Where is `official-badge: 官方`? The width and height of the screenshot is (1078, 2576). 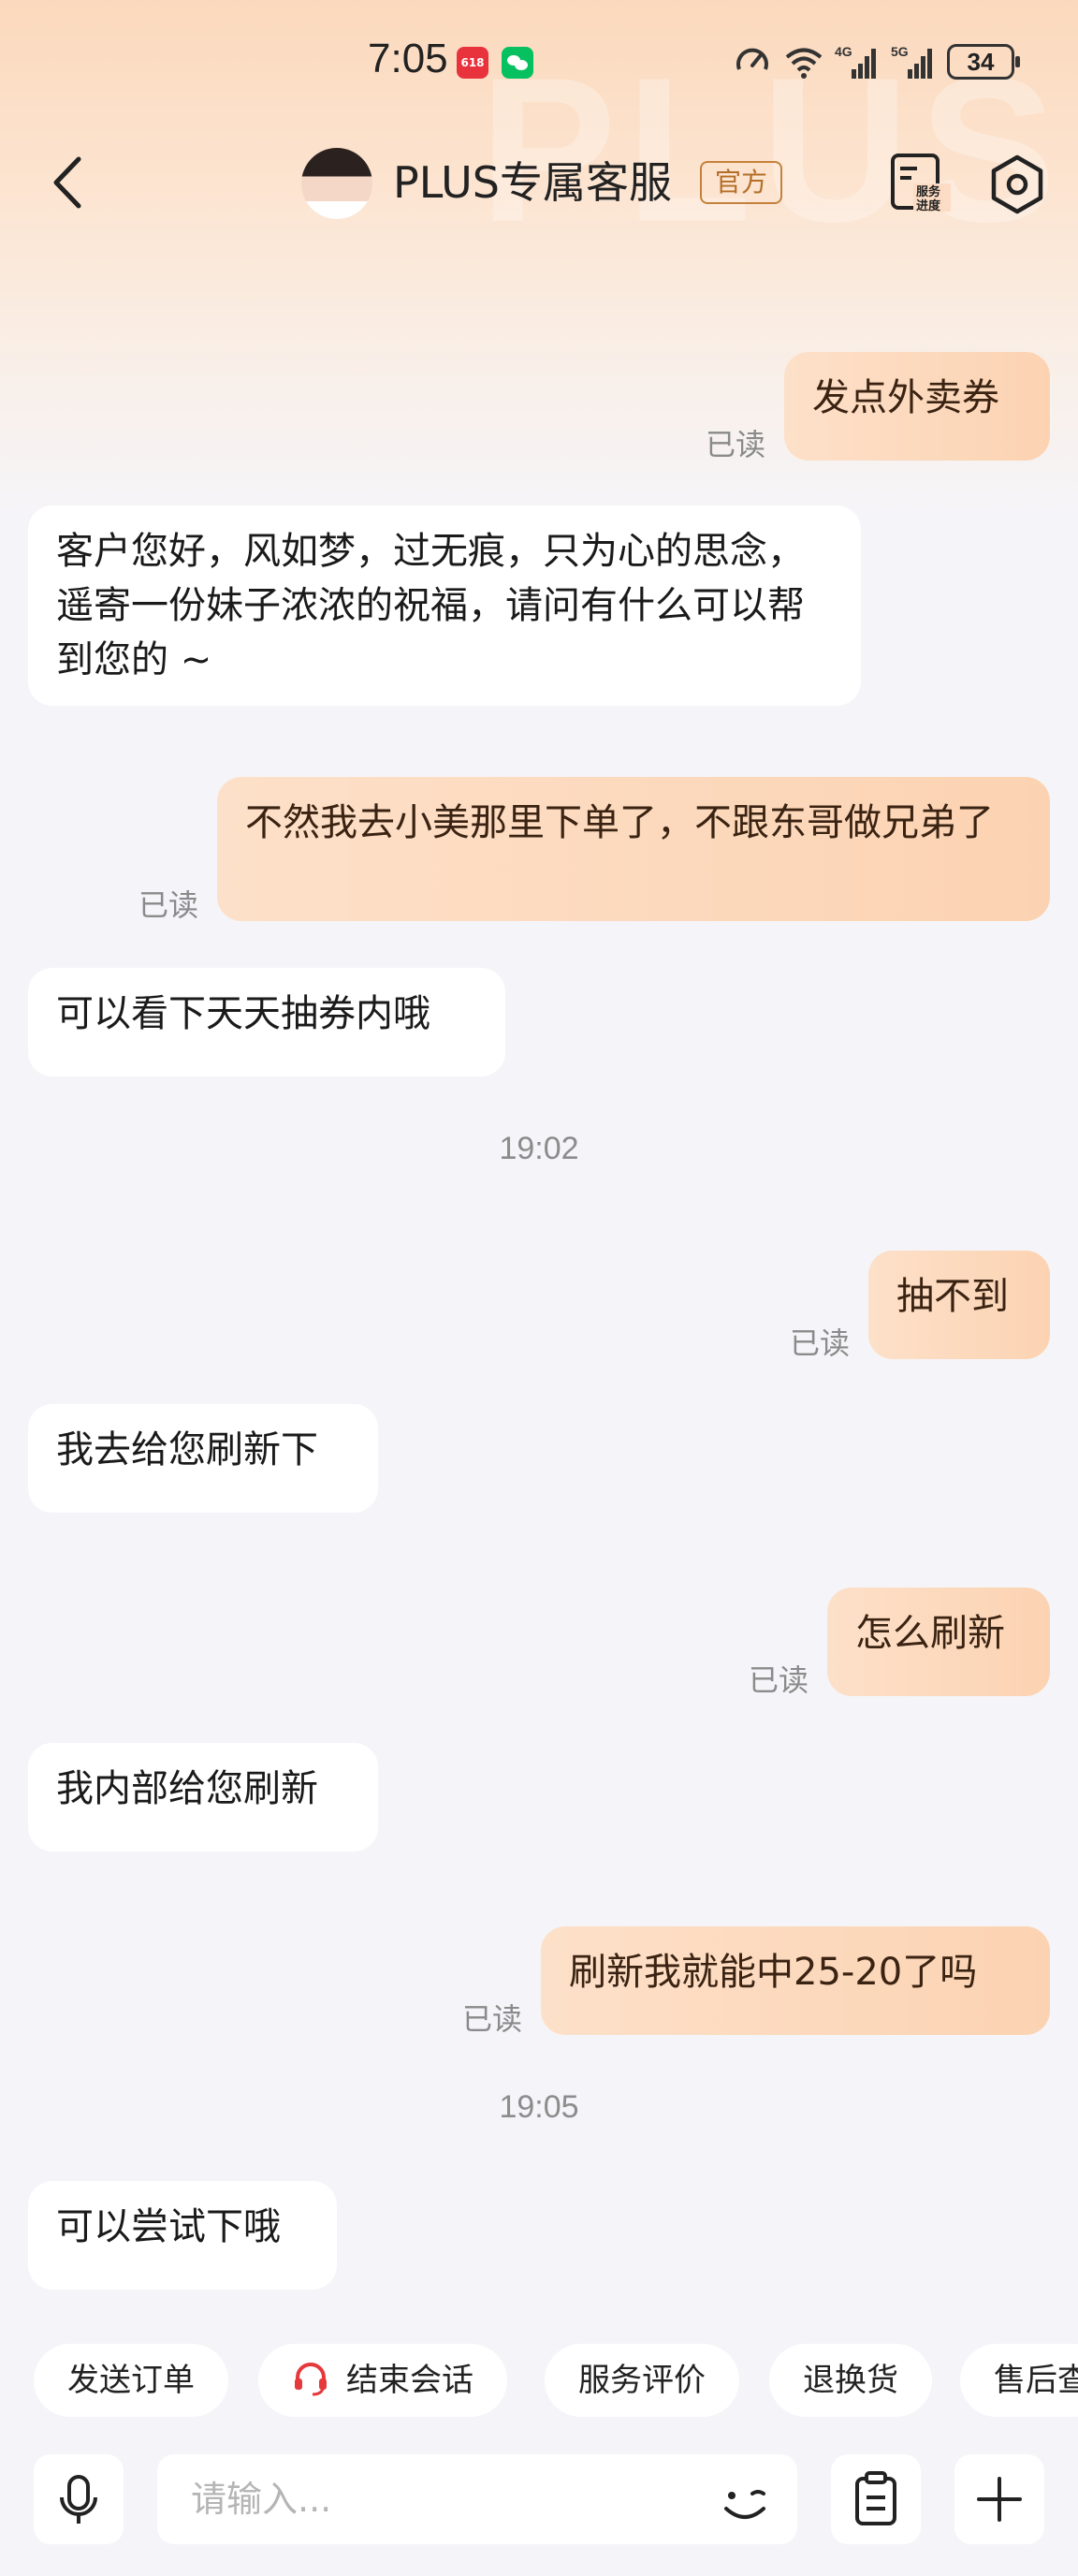
official-badge: 官方 is located at coordinates (741, 182).